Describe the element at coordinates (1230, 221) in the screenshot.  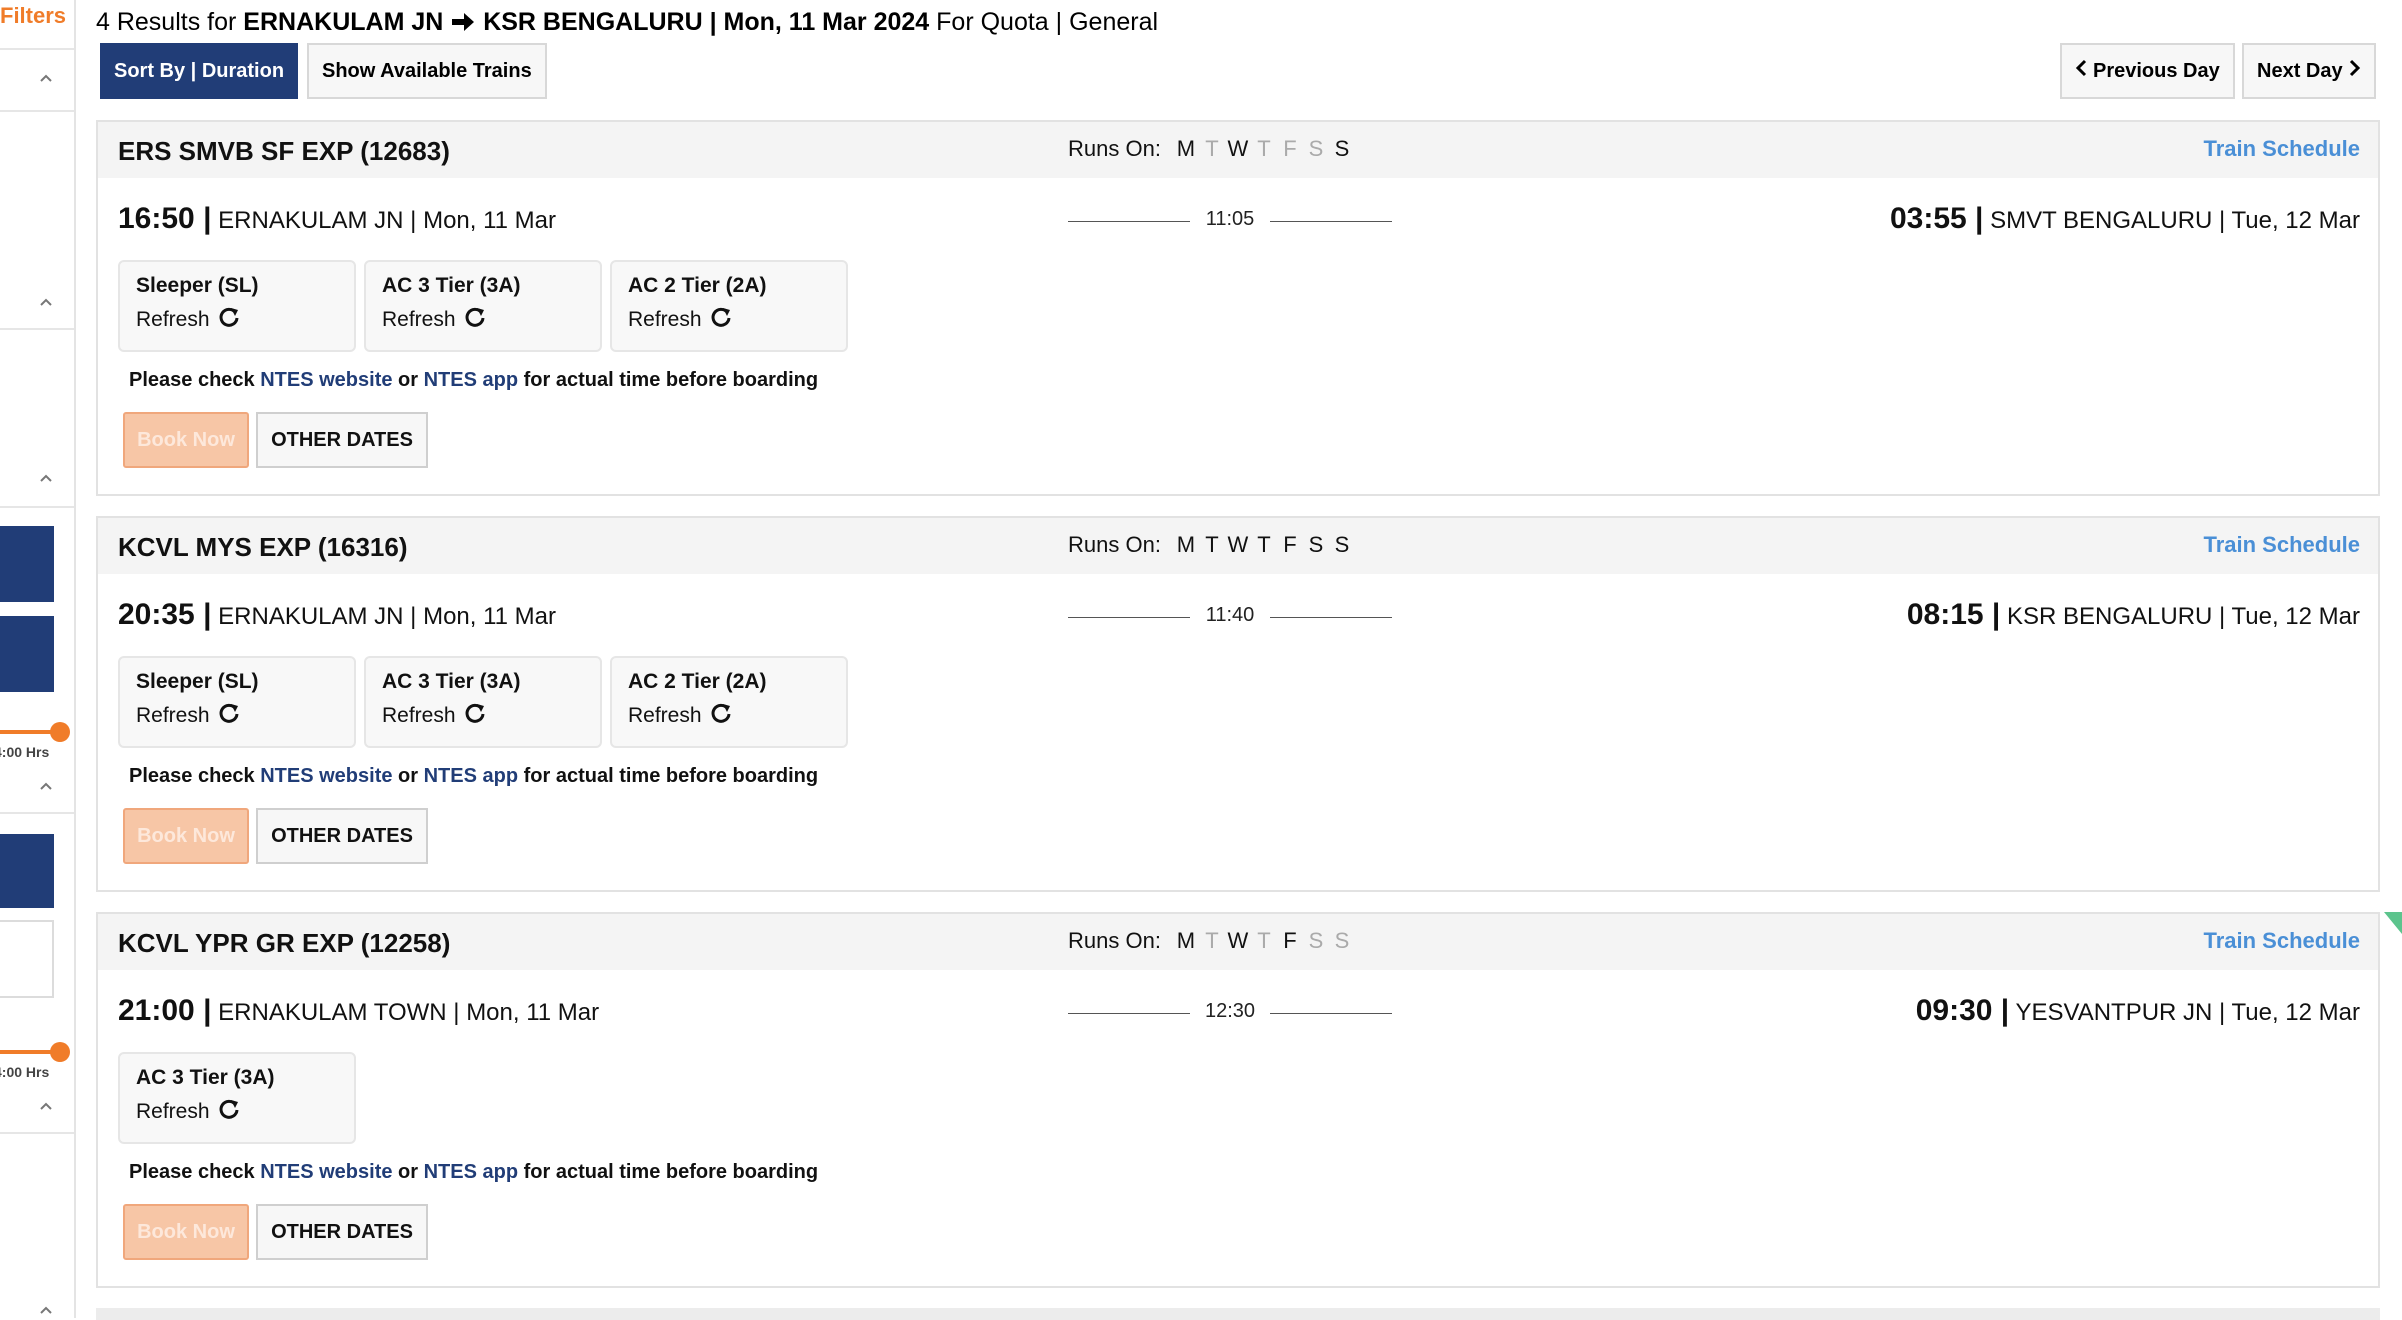
I see `journey-duration: 11:05` at that location.